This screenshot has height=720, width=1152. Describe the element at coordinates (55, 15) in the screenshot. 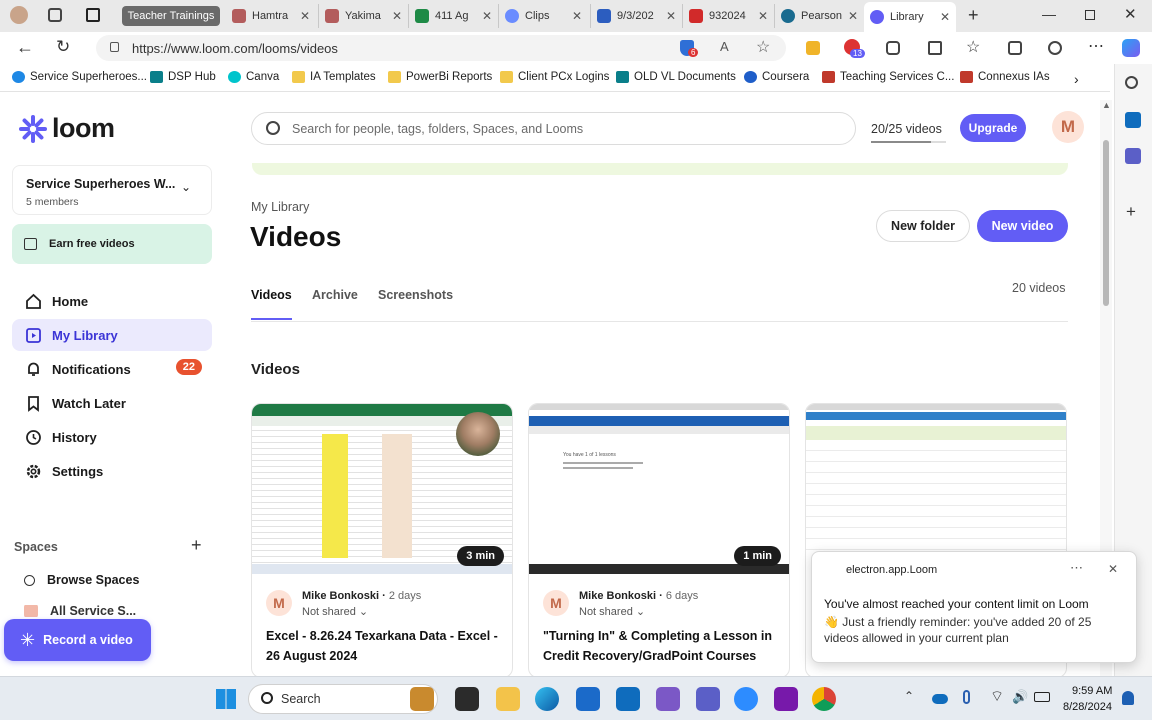

I see `workspaces-icon` at that location.